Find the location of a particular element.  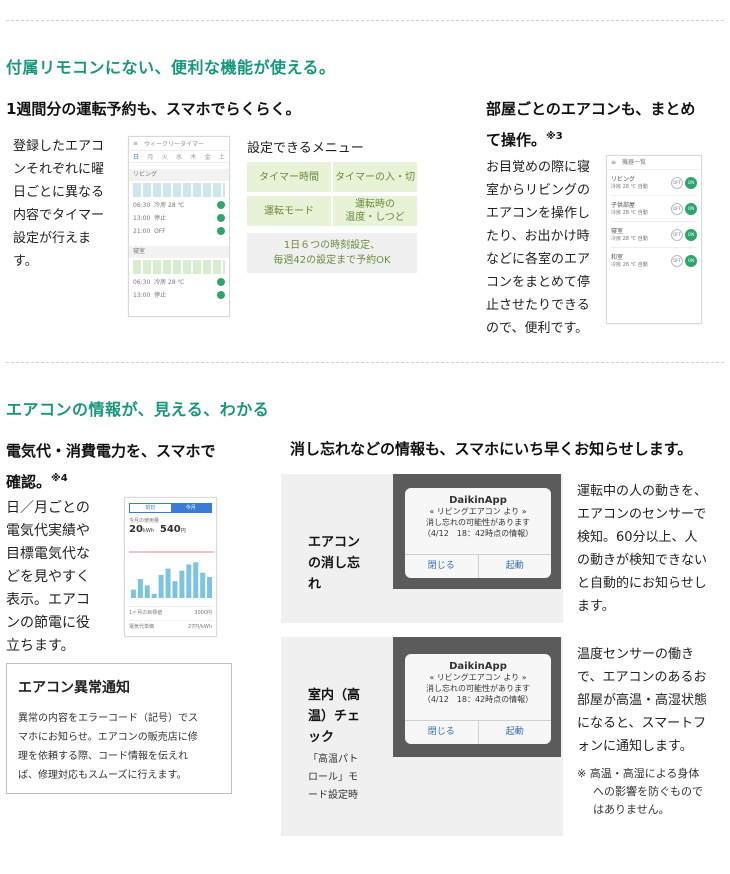

menu-item-timer-onoff: タイマーの入・切 is located at coordinates (375, 177).